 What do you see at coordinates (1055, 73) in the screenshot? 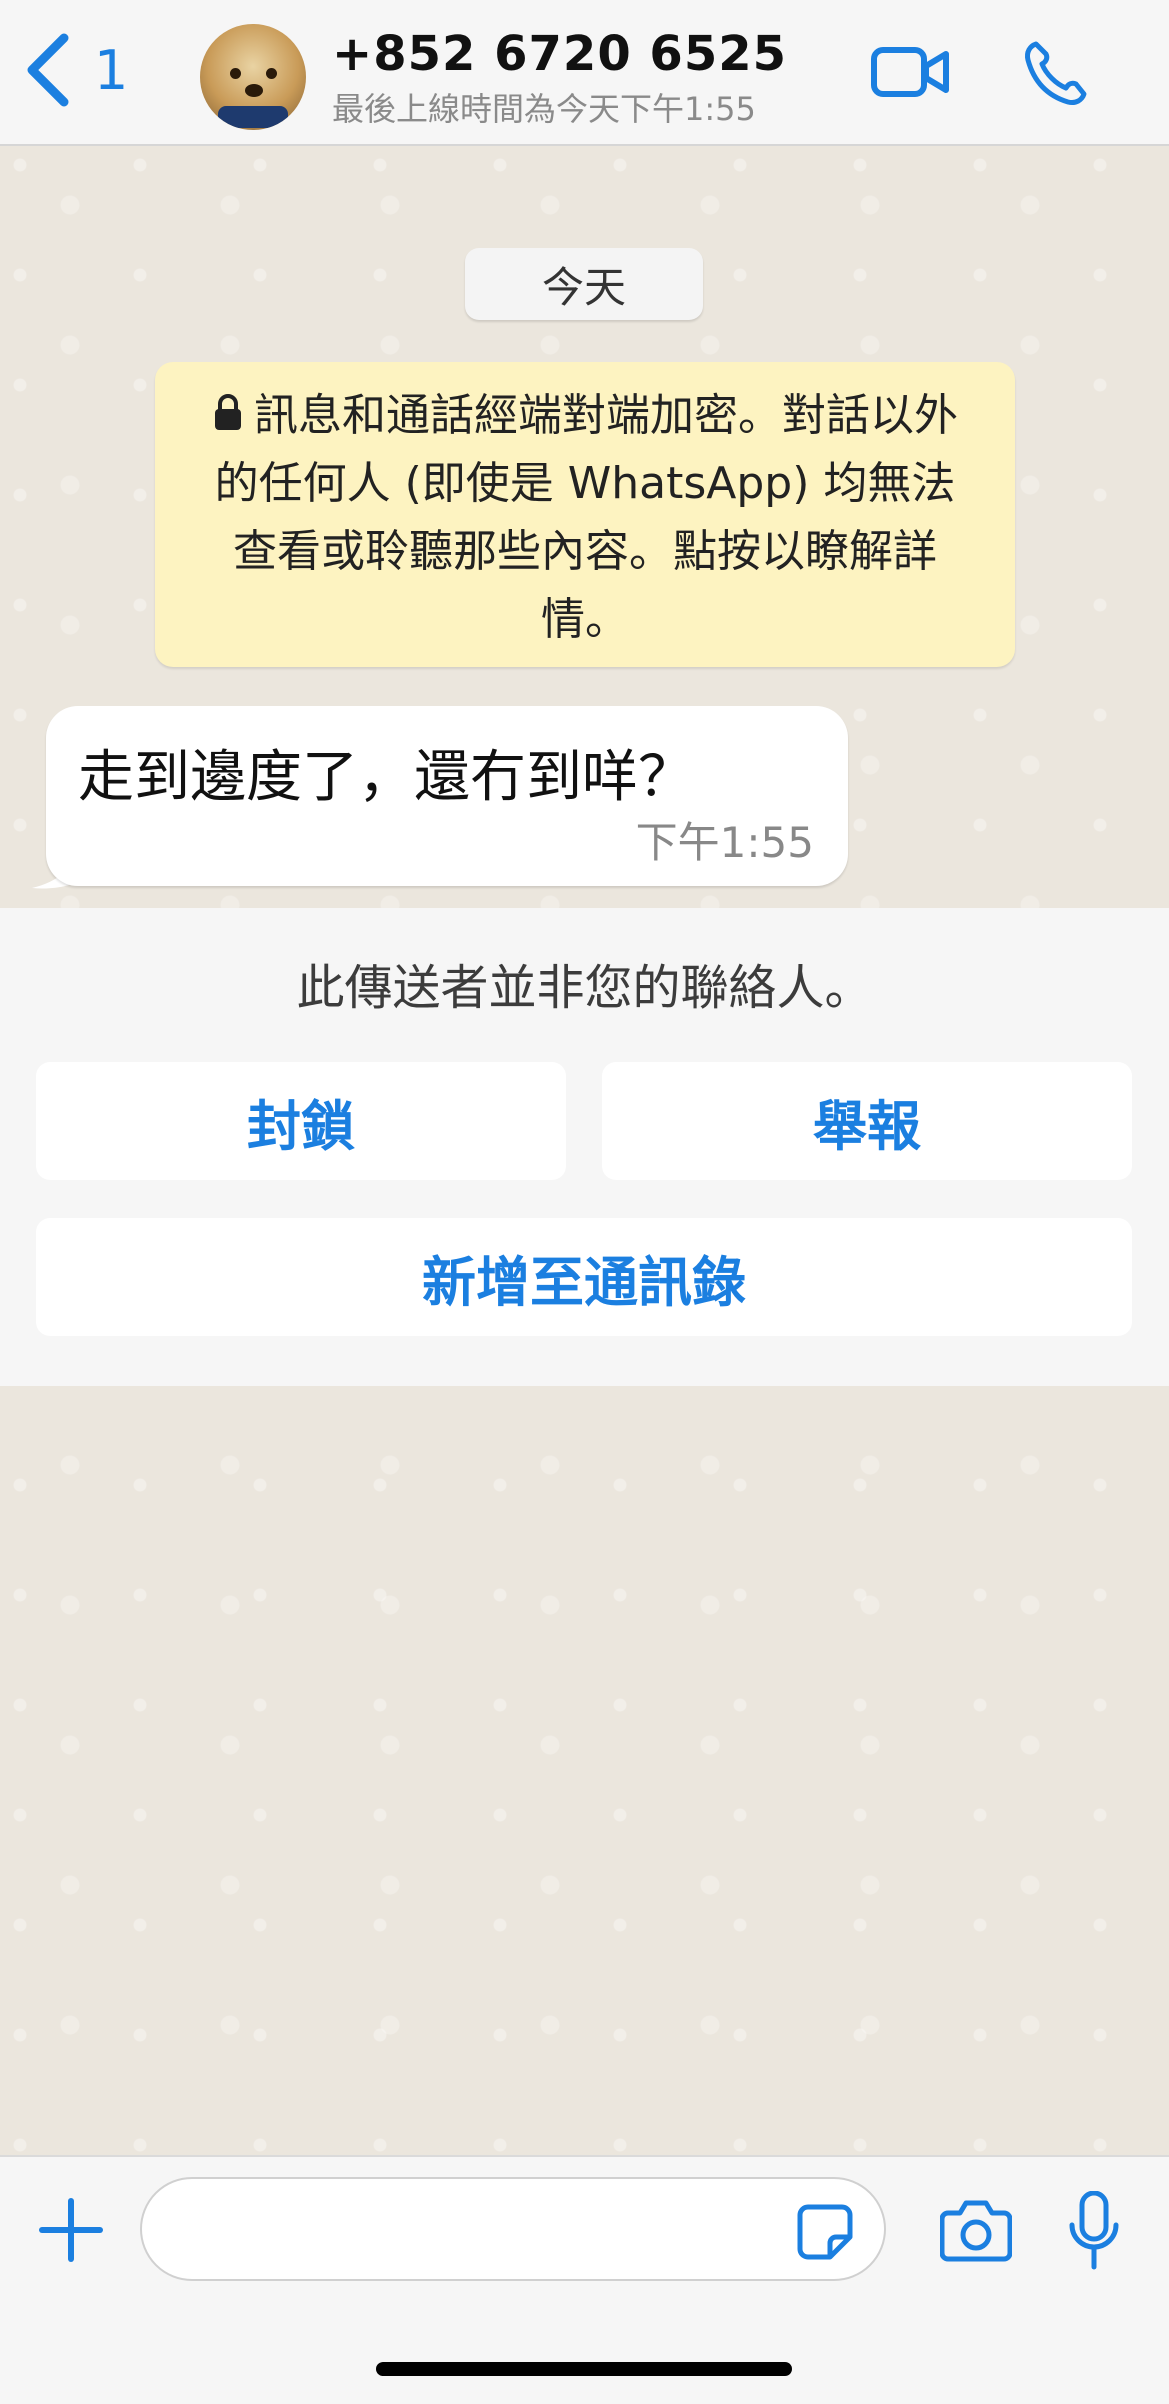
I see `phone-call-icon` at bounding box center [1055, 73].